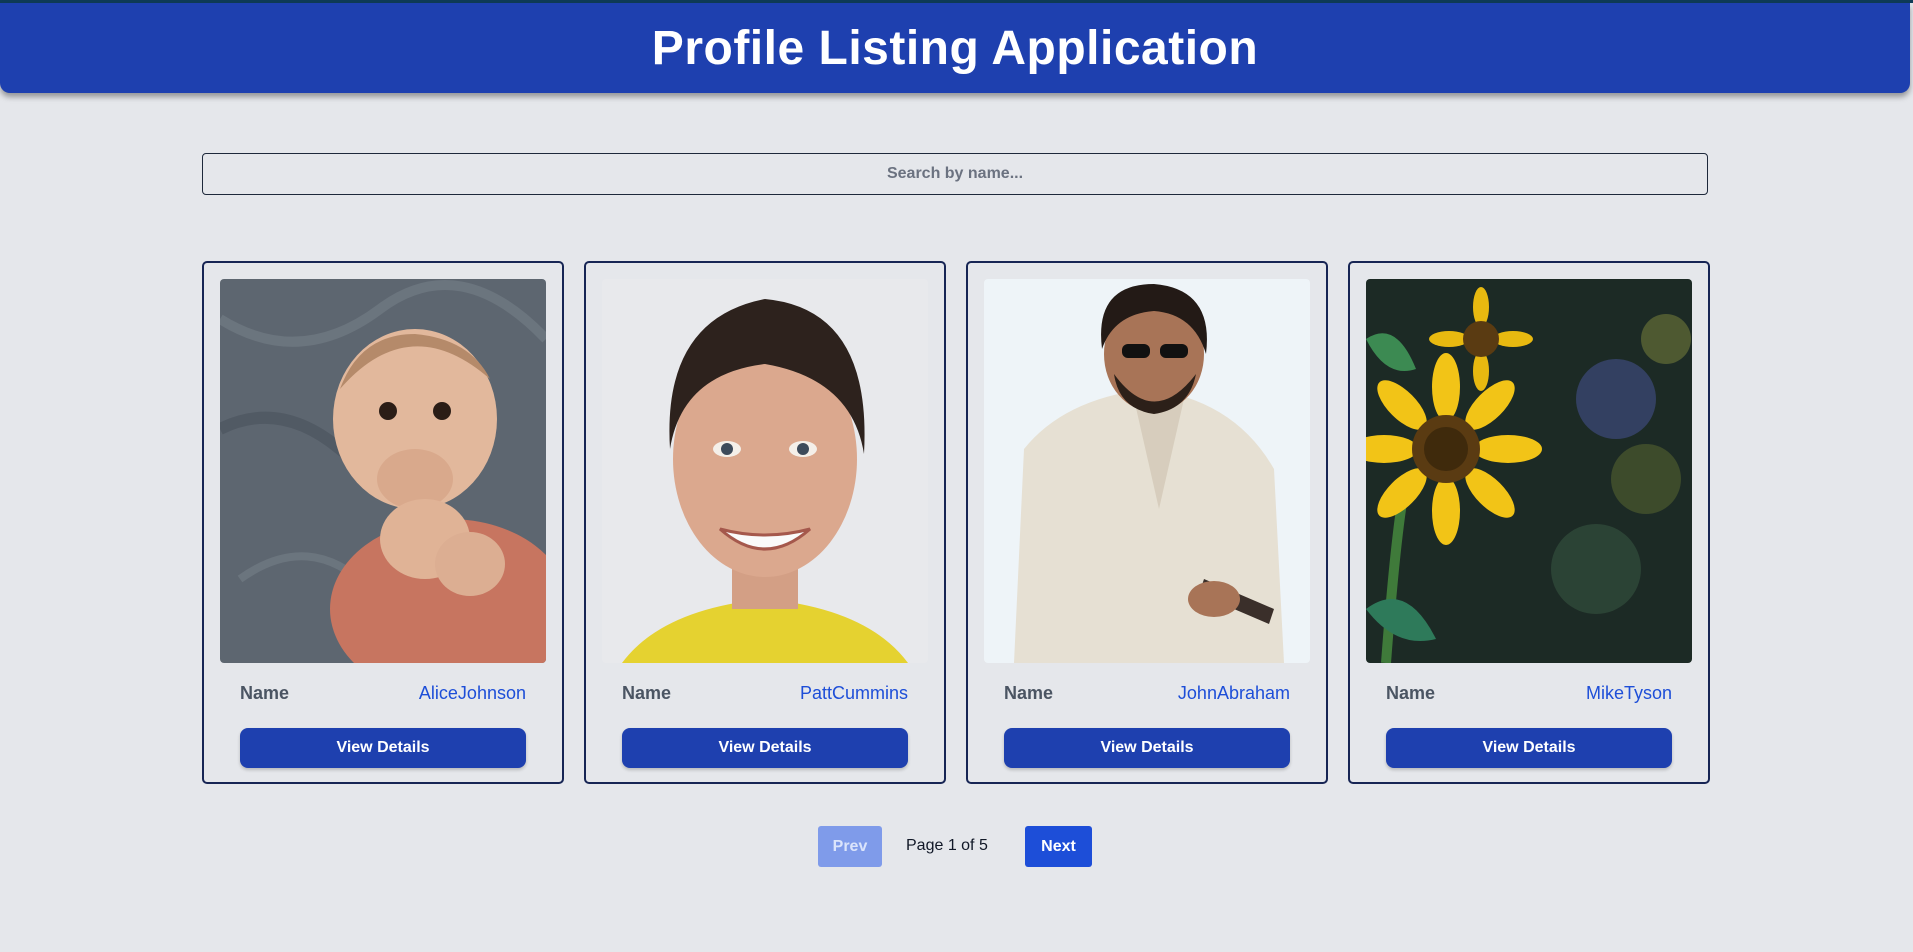  I want to click on page-indicator: Page 1 of 5, so click(947, 845).